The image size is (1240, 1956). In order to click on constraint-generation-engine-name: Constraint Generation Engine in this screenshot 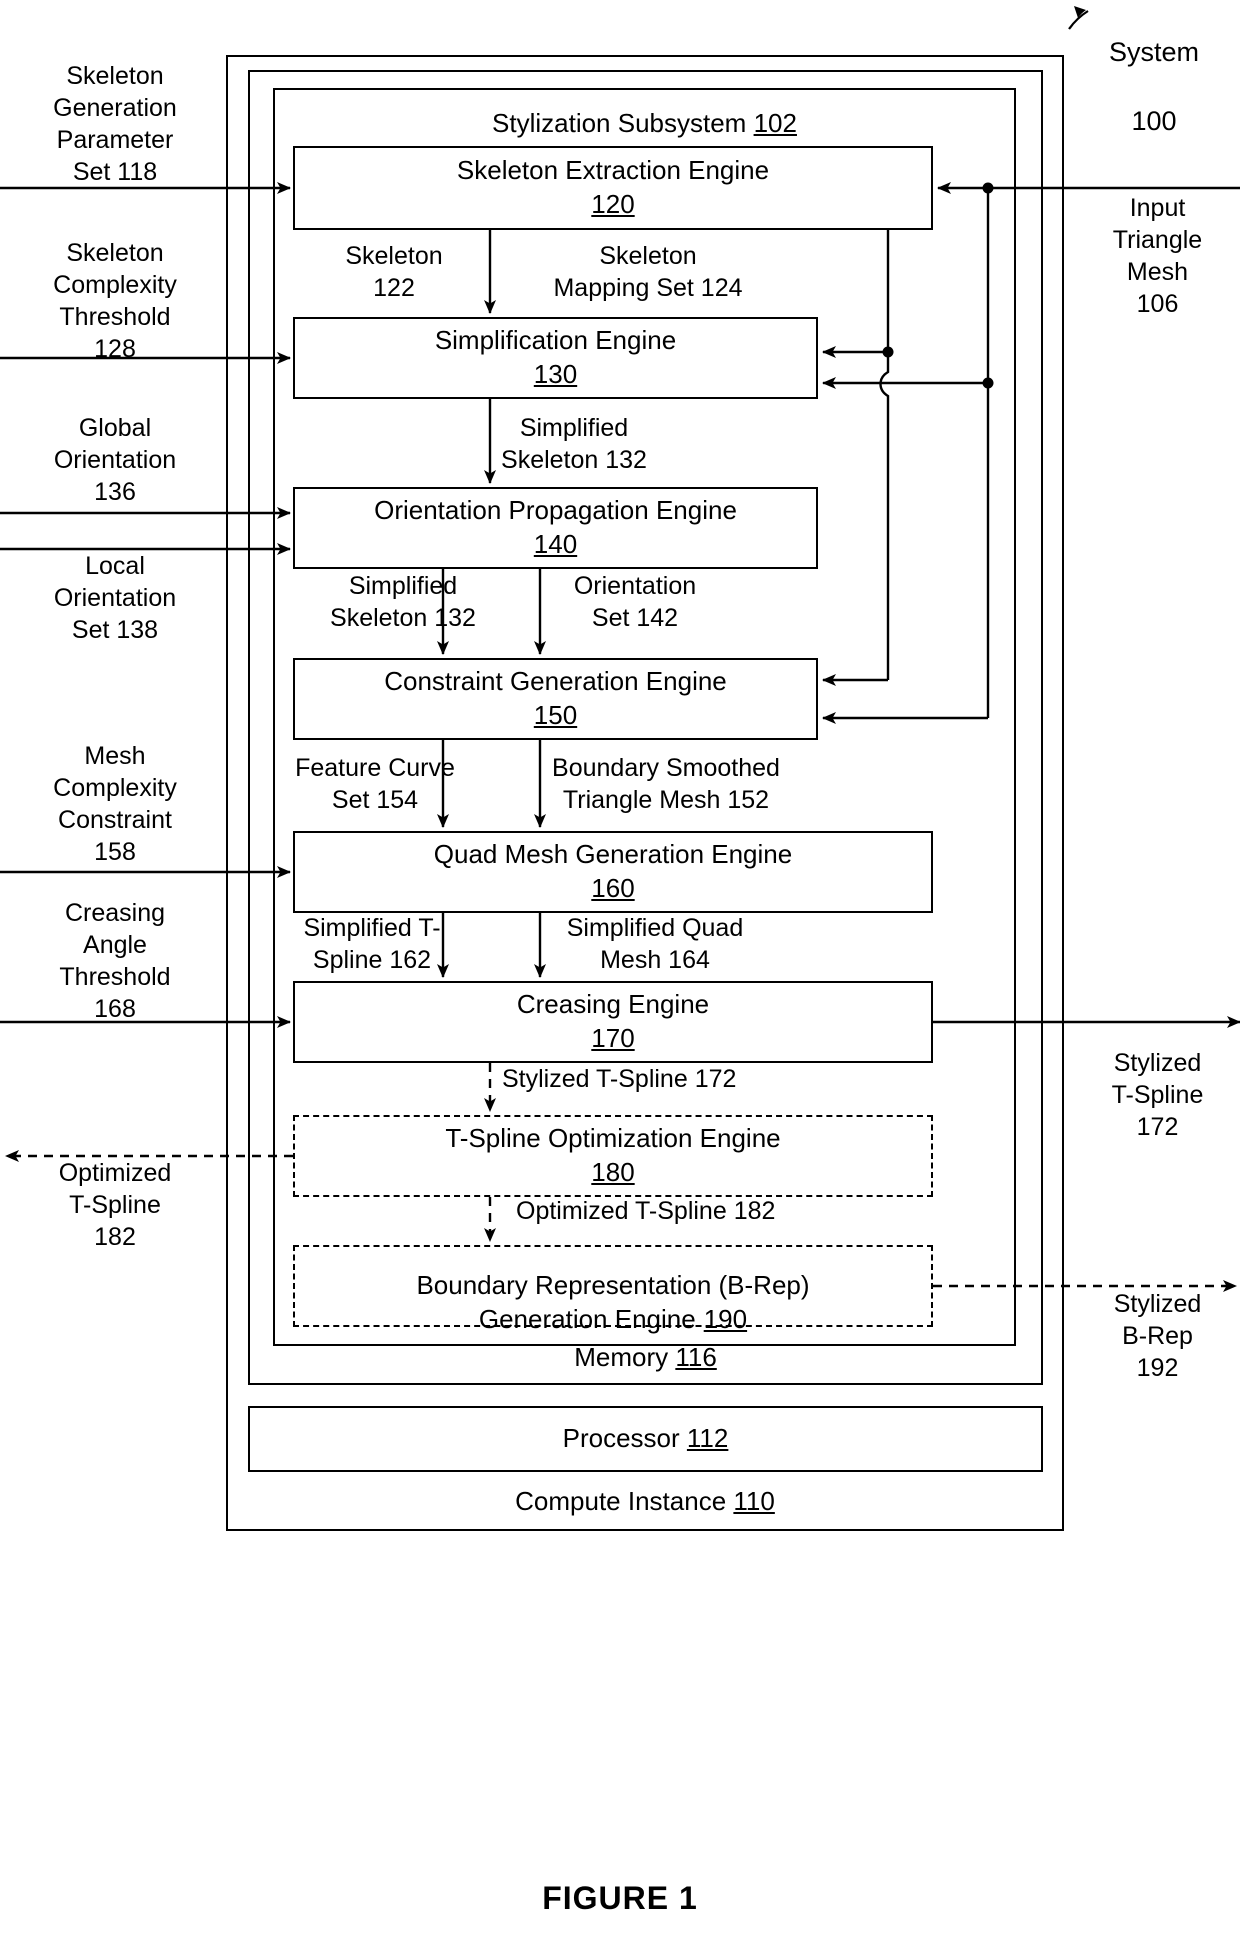, I will do `click(555, 681)`.